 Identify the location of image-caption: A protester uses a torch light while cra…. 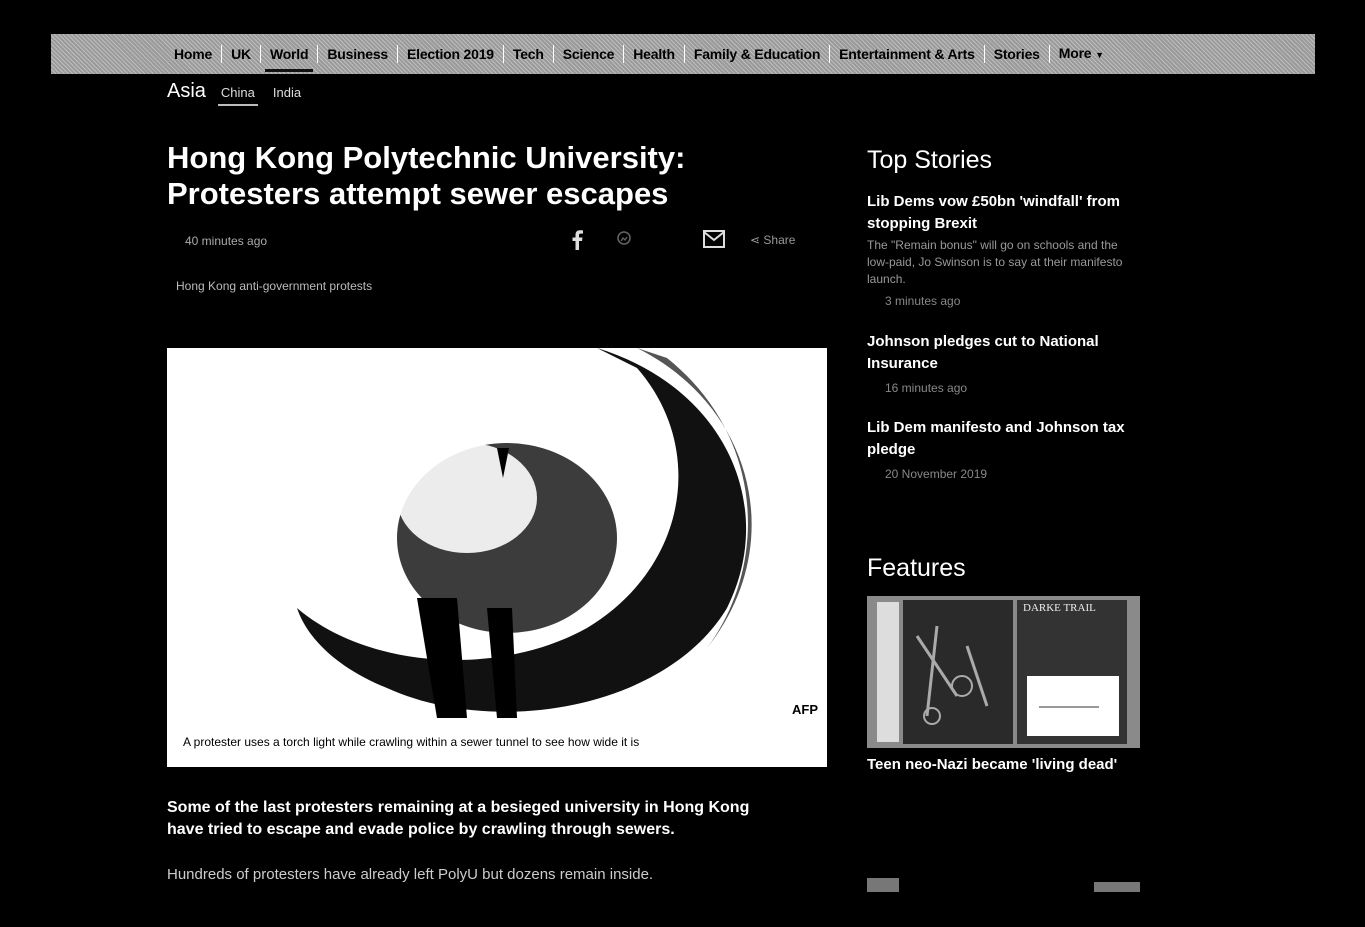
(411, 742).